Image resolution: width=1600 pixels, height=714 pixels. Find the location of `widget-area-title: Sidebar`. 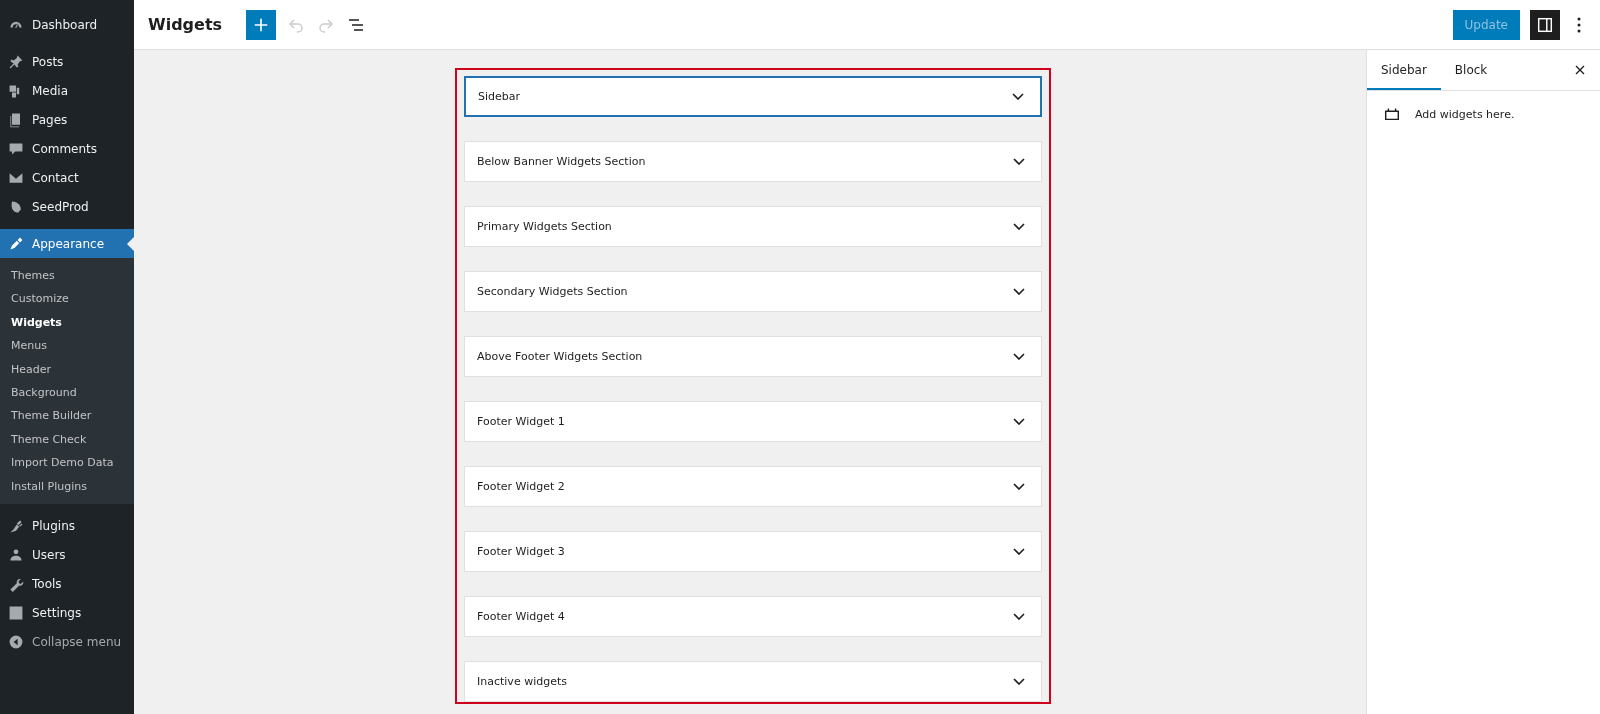

widget-area-title: Sidebar is located at coordinates (499, 96).